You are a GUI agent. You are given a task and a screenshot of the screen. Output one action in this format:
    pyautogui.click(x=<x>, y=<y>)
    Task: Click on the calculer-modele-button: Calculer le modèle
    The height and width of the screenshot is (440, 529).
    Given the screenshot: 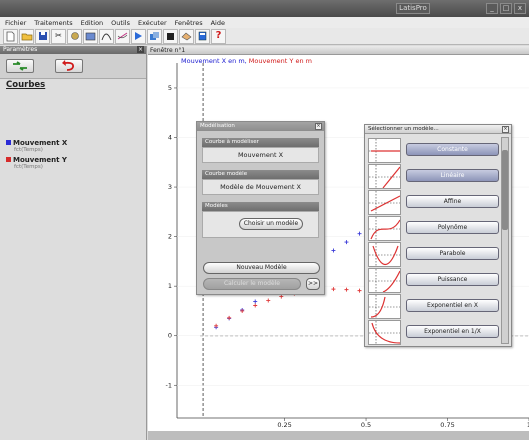 What is the action you would take?
    pyautogui.click(x=252, y=284)
    